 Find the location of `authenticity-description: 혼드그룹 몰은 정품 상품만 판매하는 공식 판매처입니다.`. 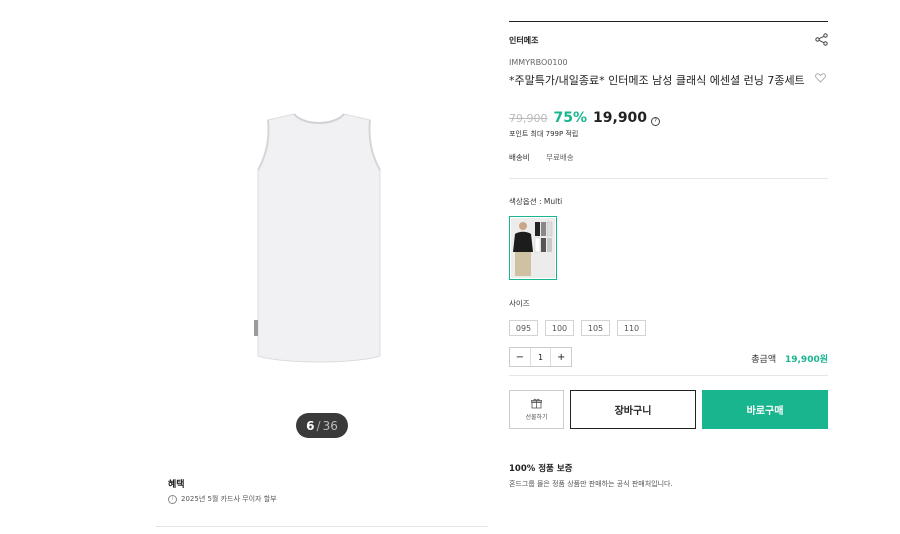

authenticity-description: 혼드그룹 몰은 정품 상품만 판매하는 공식 판매처입니다. is located at coordinates (591, 484).